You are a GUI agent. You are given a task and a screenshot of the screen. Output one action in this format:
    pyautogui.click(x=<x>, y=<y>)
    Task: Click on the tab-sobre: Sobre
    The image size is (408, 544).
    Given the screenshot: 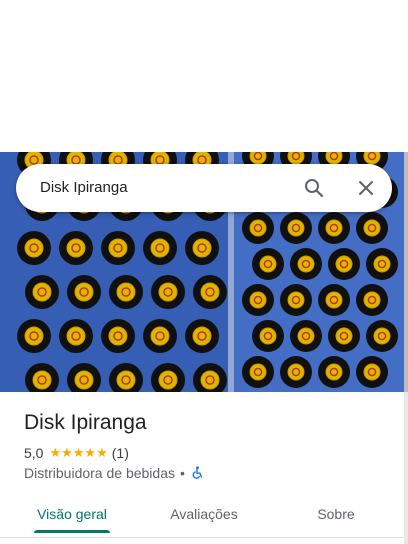 What is the action you would take?
    pyautogui.click(x=336, y=514)
    